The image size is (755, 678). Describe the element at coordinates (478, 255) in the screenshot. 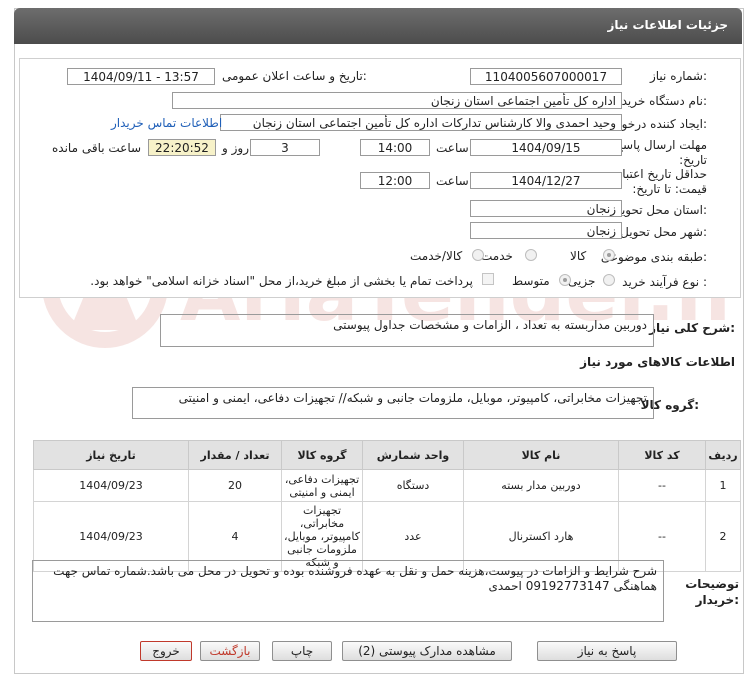

I see `category-both-radio` at that location.